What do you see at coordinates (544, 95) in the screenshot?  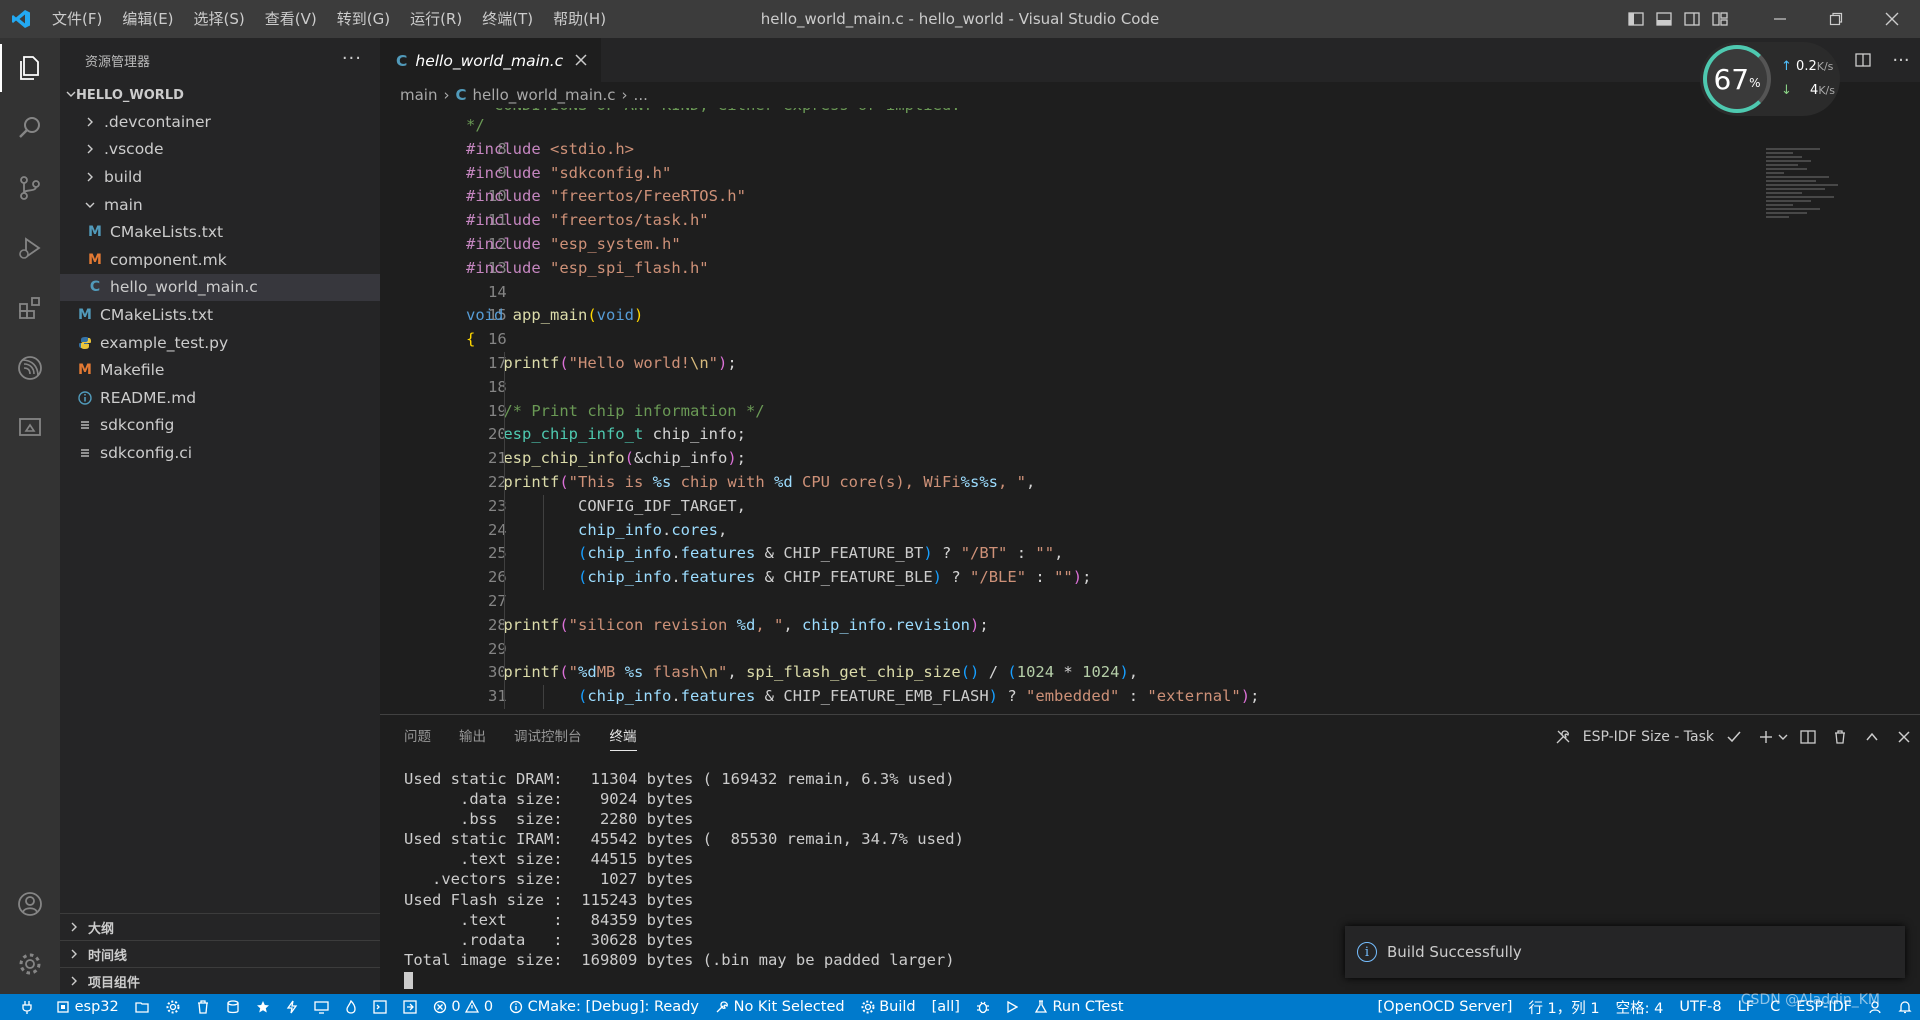 I see `breadcrumb-file: hello_world_main.c` at bounding box center [544, 95].